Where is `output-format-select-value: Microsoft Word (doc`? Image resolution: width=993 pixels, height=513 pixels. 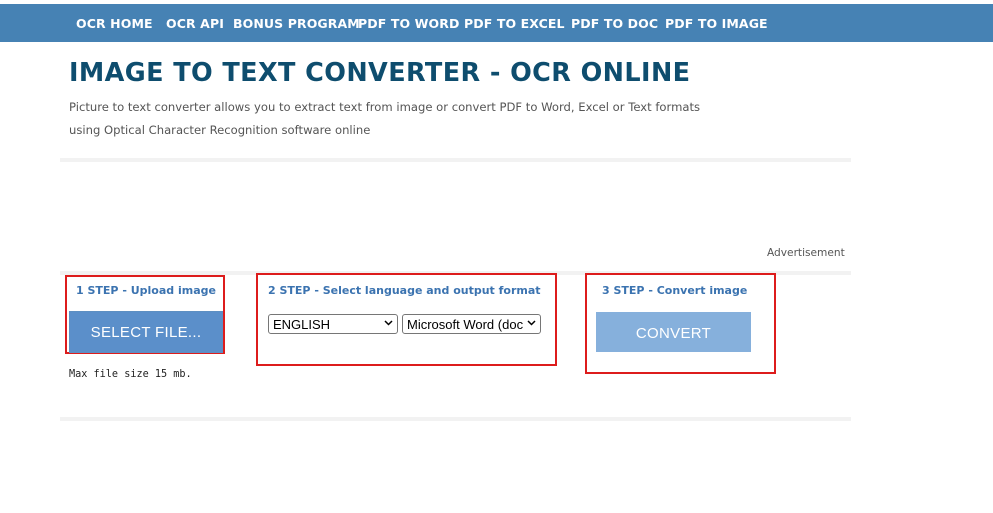 output-format-select-value: Microsoft Word (doc is located at coordinates (465, 324).